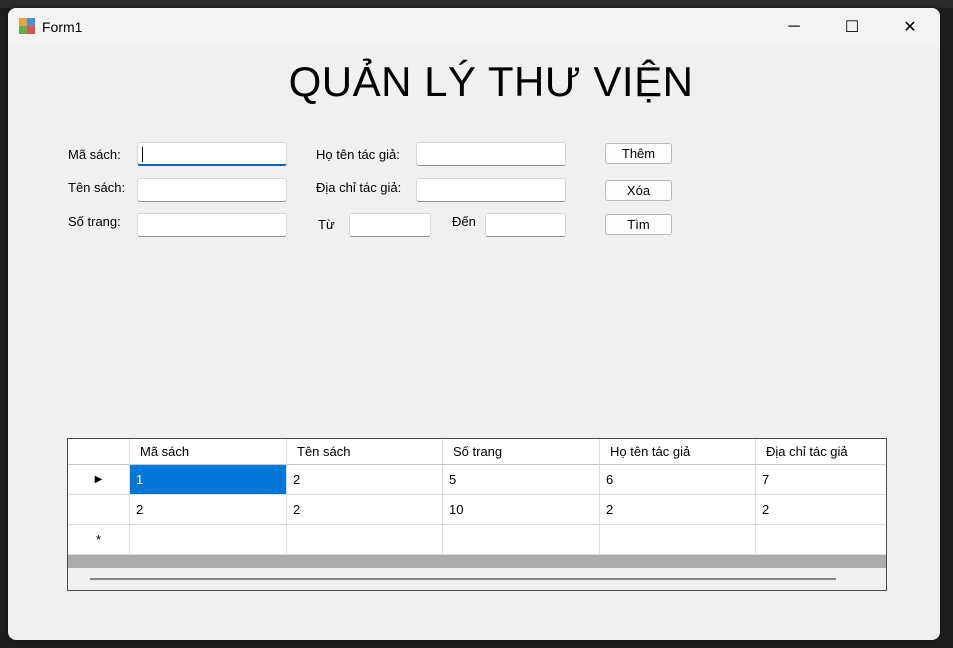 The image size is (953, 648). I want to click on dia-chi-tac-gia-label: Địa chỉ tác giả:, so click(359, 187).